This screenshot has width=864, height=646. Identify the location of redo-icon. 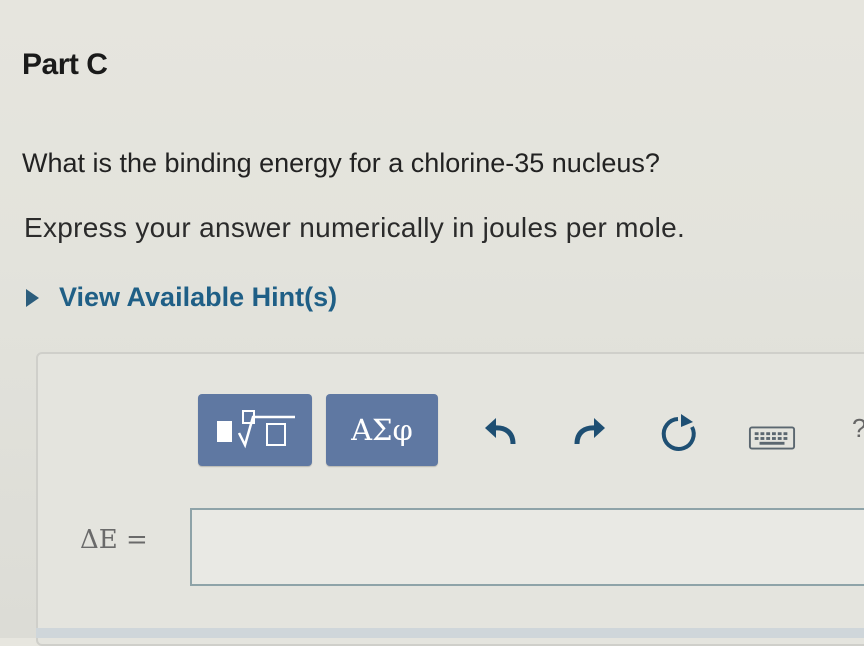
(589, 431).